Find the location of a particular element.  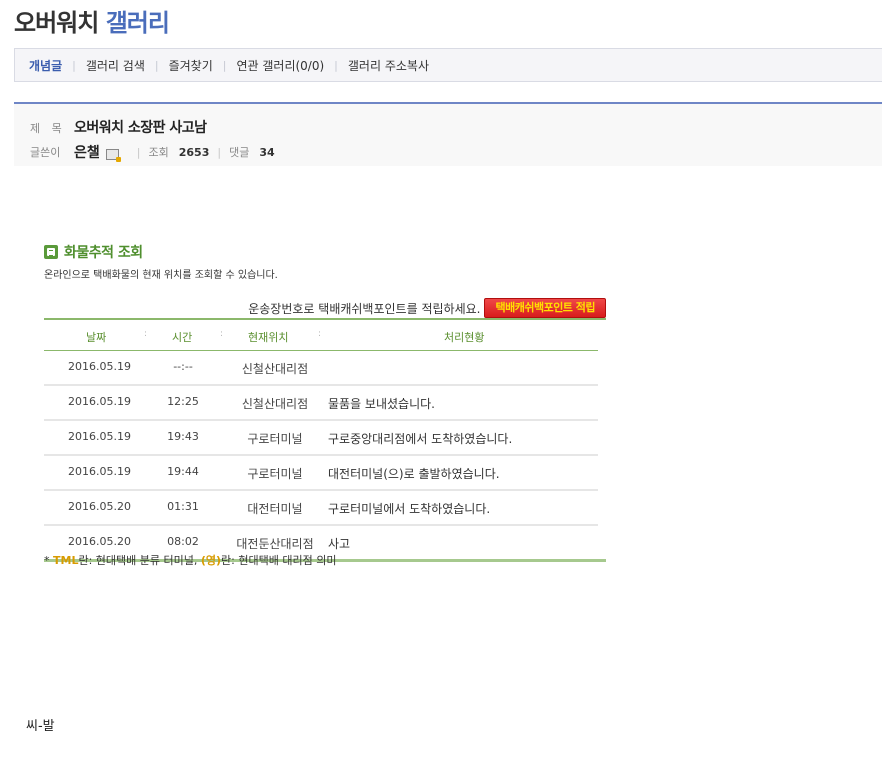

post-title-label: 제 목 is located at coordinates (48, 128).